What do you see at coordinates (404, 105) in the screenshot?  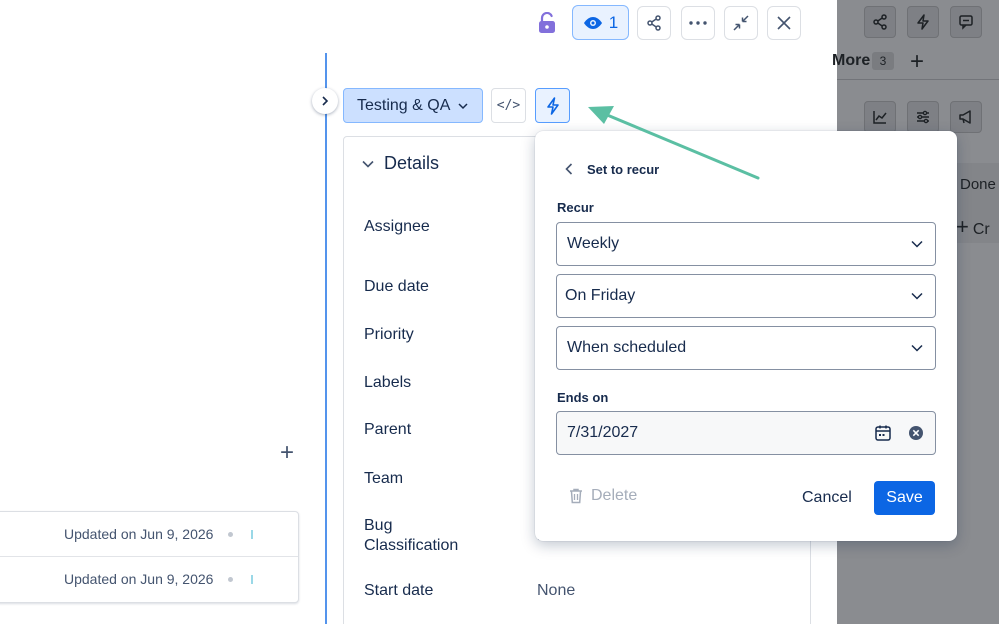 I see `status-label: Testing & QA` at bounding box center [404, 105].